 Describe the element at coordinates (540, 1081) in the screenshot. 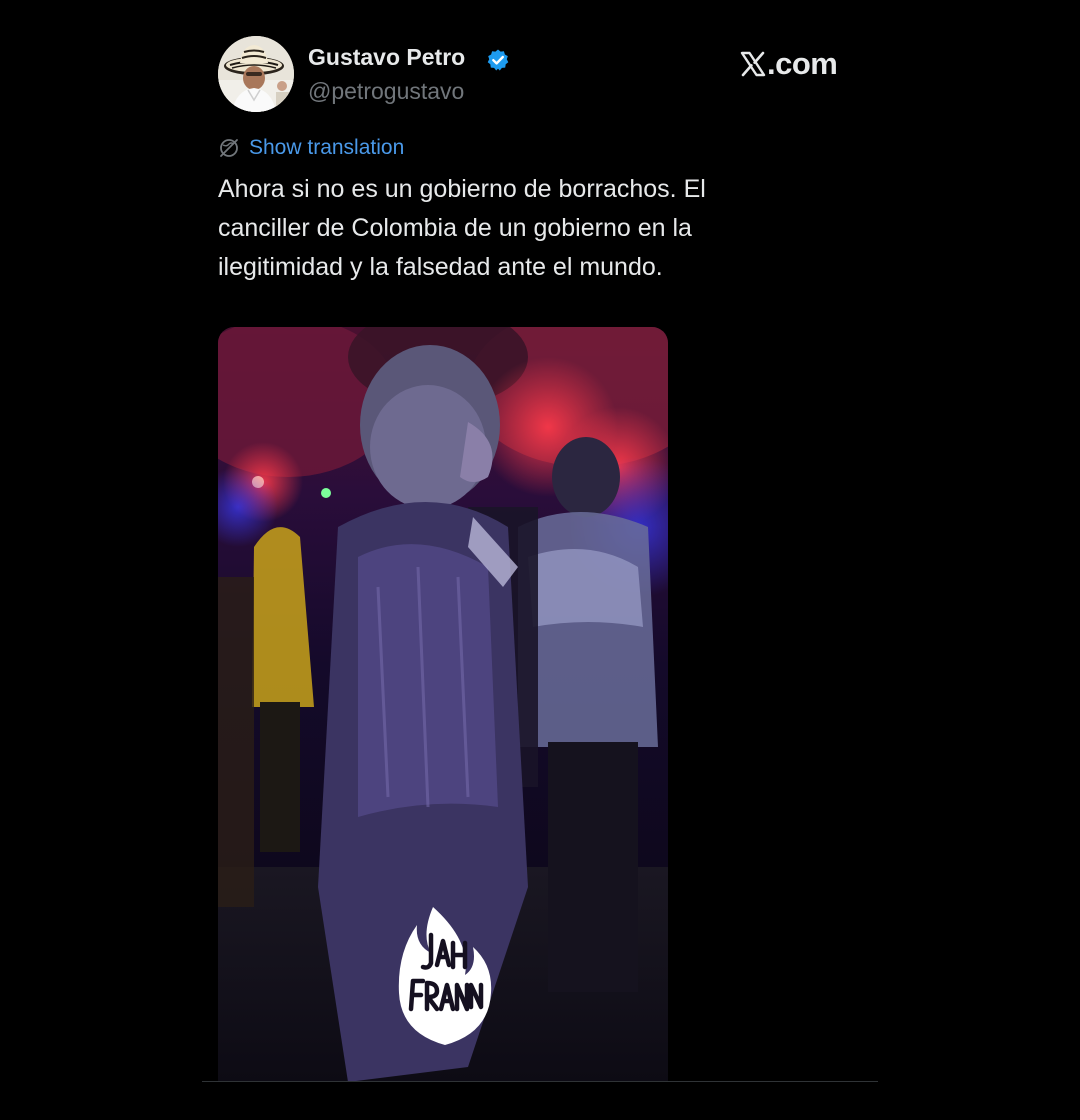

I see `tweet-divider` at that location.